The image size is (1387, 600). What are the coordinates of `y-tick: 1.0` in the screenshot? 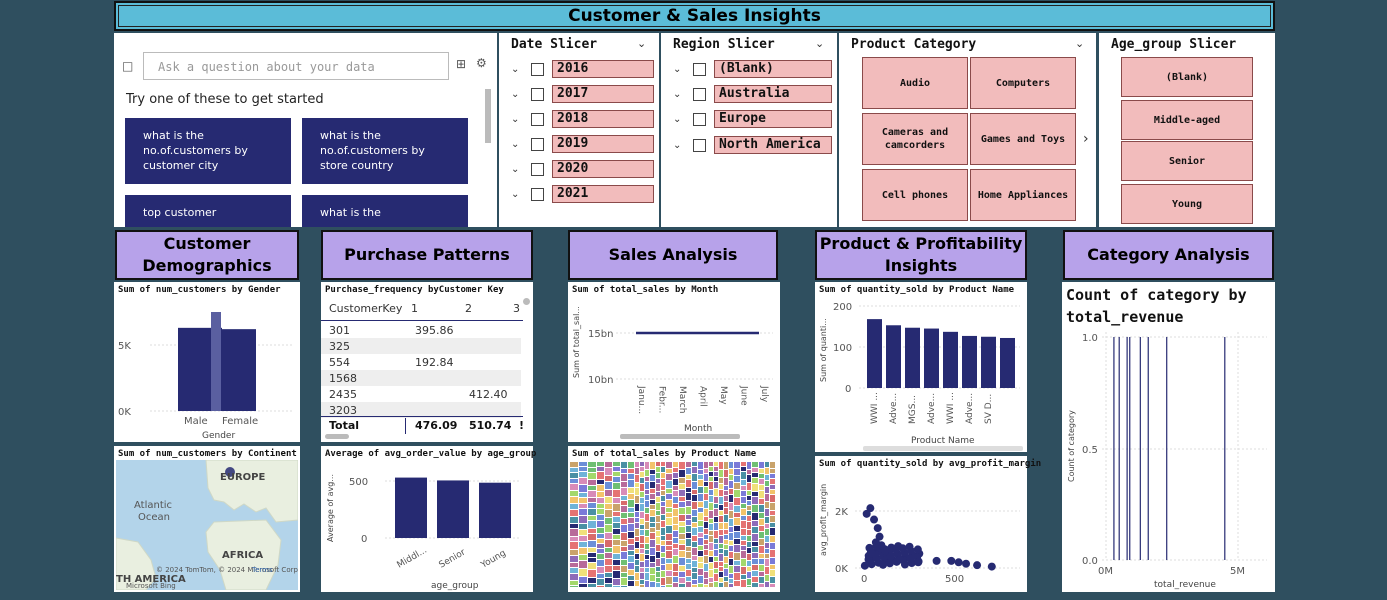 It's located at (1090, 338).